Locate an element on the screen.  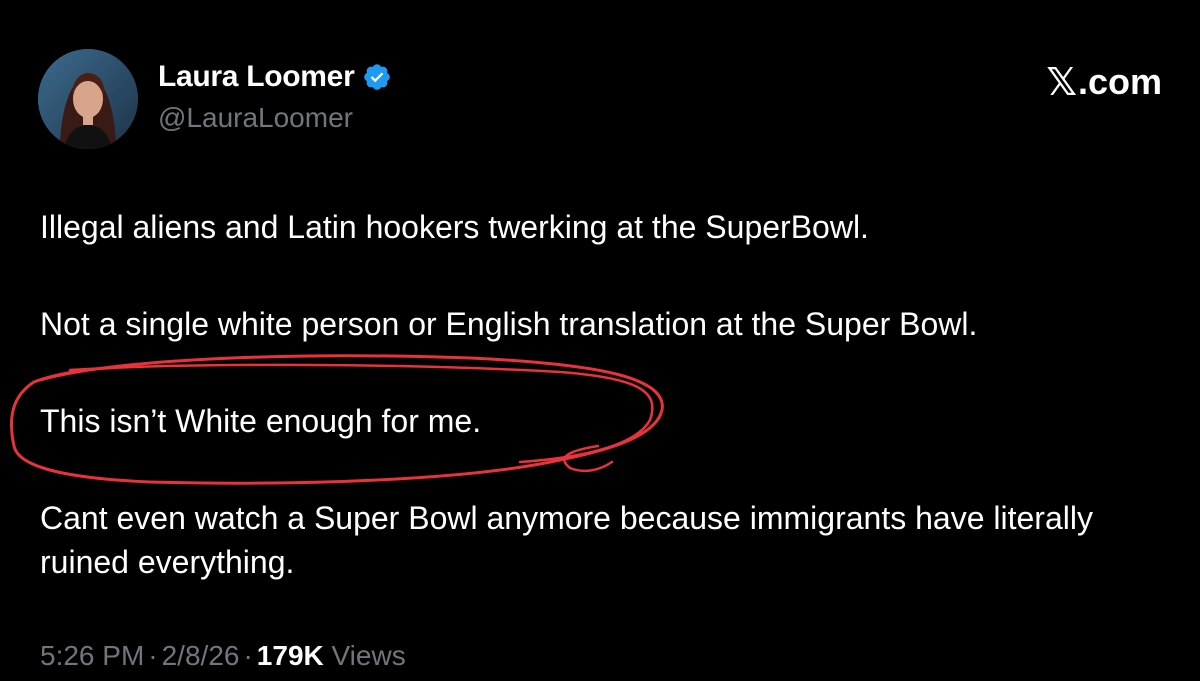
tweet-date: 2/8/26 is located at coordinates (201, 655).